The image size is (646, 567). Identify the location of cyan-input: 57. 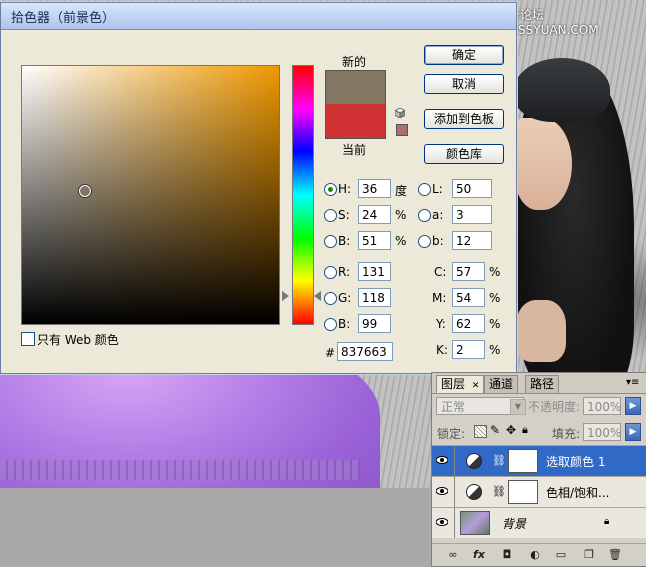
(468, 271).